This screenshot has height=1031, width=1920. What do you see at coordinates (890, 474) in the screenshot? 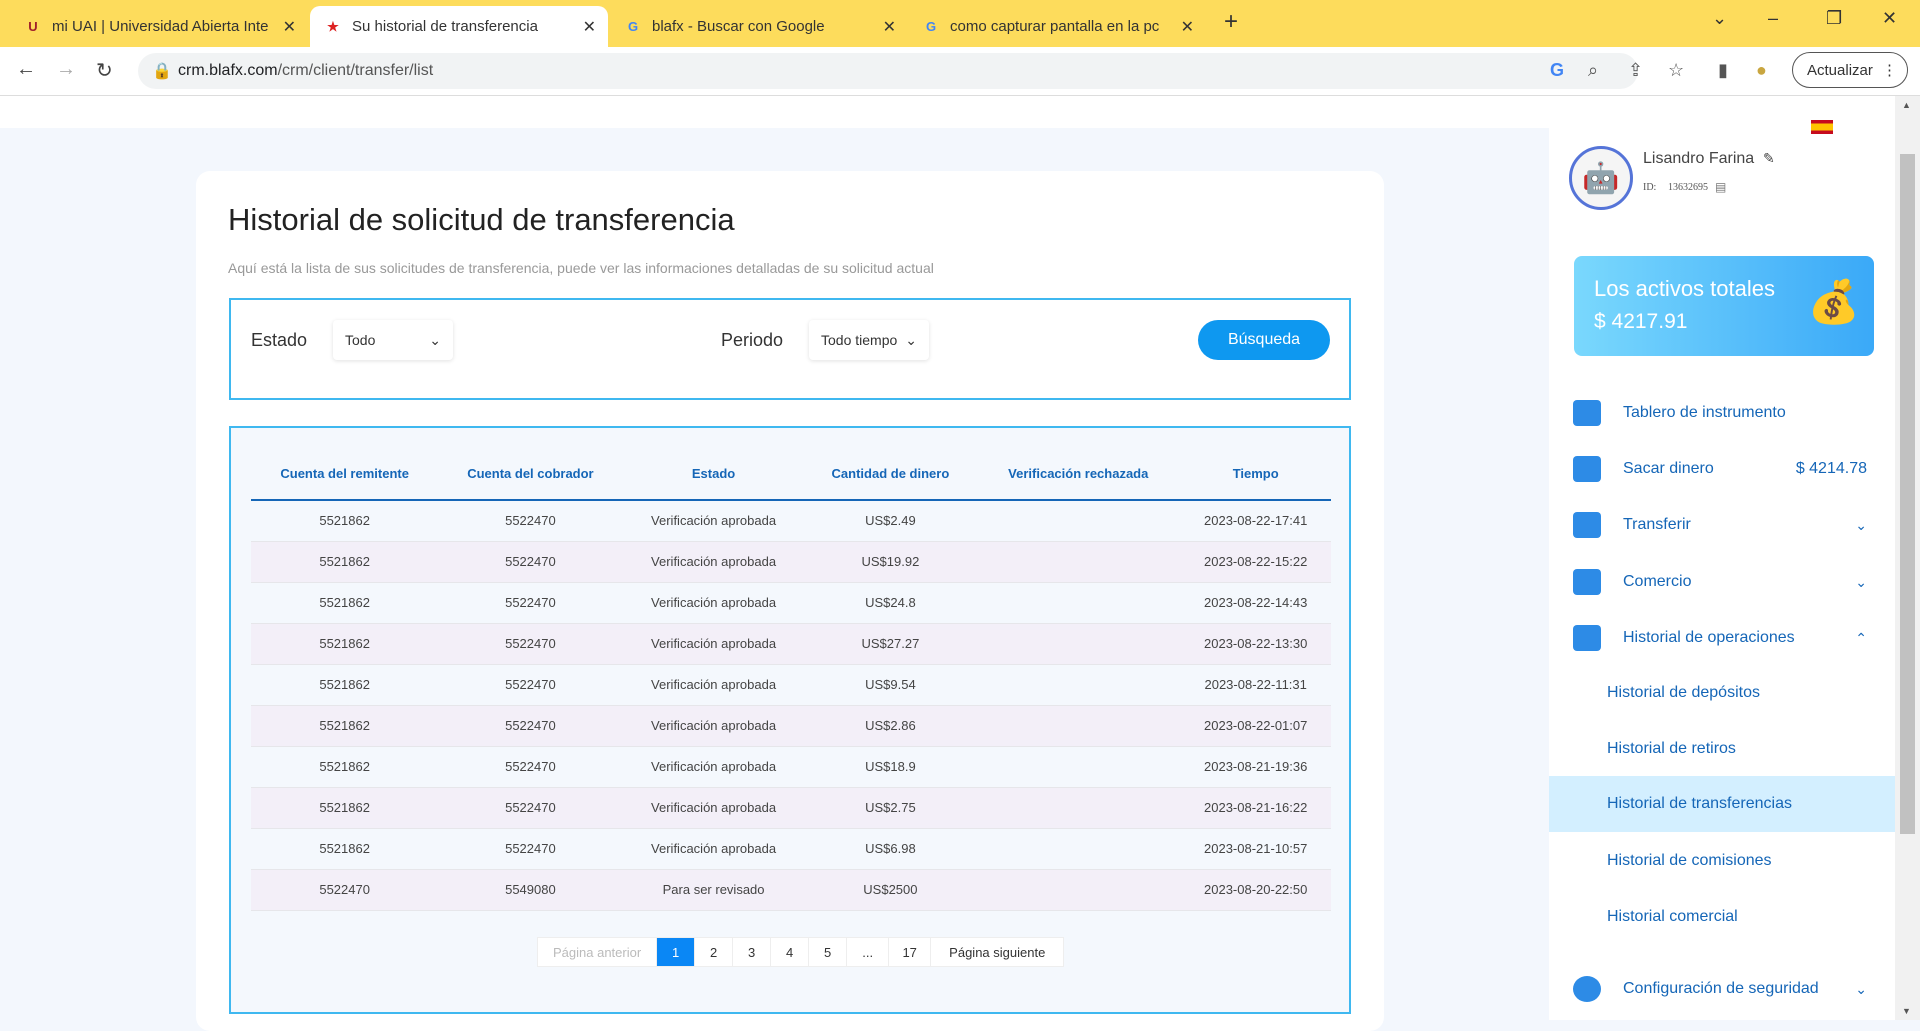
I see `column-header: Cantidad de dinero` at bounding box center [890, 474].